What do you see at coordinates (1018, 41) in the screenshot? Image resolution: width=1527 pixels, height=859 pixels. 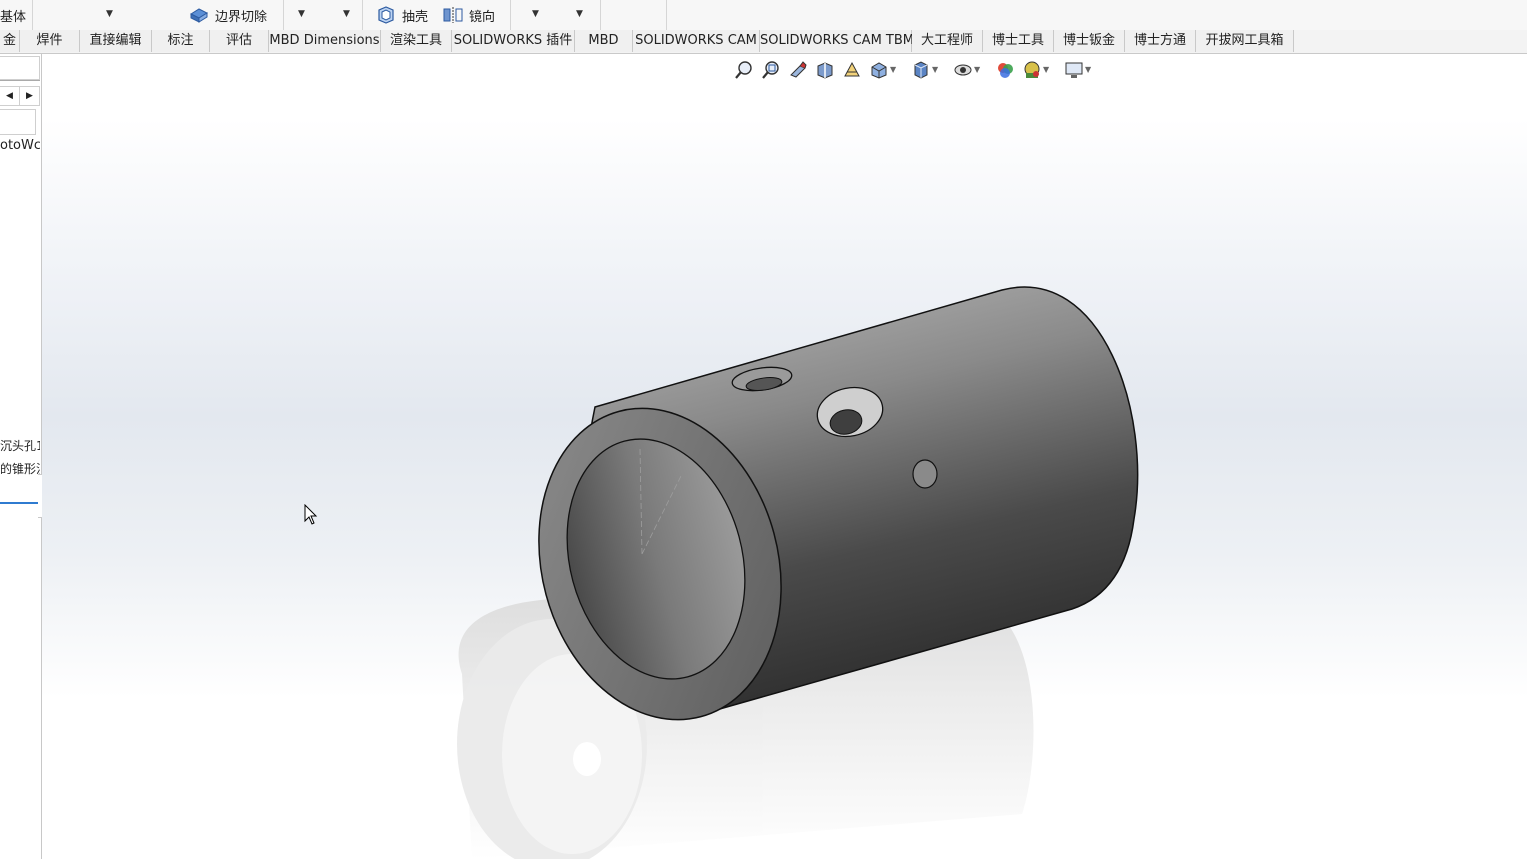 I see `tab-doctor-tools: 博士工具` at bounding box center [1018, 41].